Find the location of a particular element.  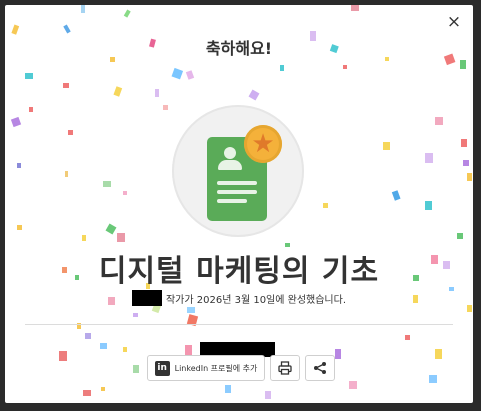

course-title: 디지털 마케팅의 기초 is located at coordinates (239, 271).